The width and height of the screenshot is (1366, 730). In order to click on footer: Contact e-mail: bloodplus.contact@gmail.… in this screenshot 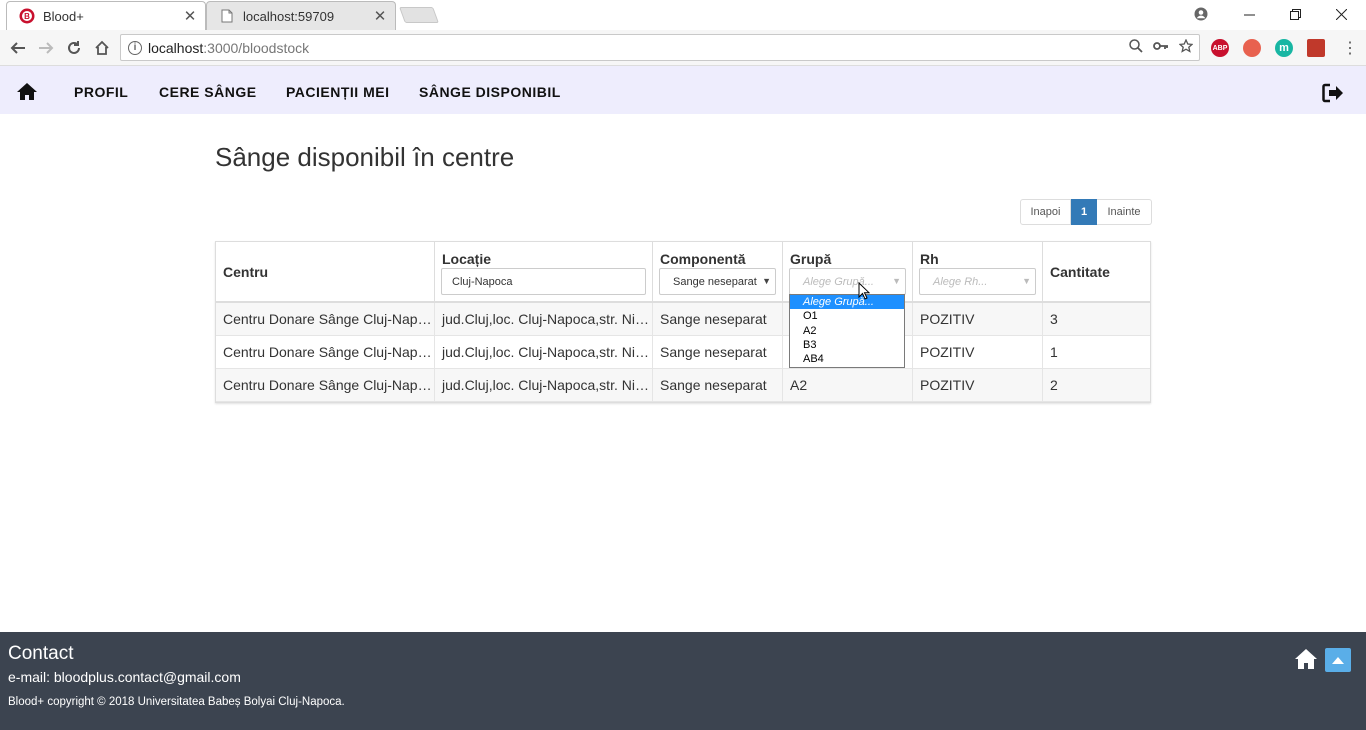, I will do `click(683, 681)`.